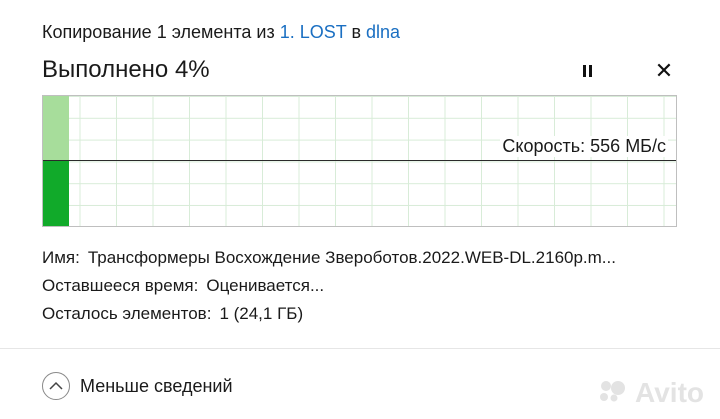  I want to click on speed-line, so click(359, 160).